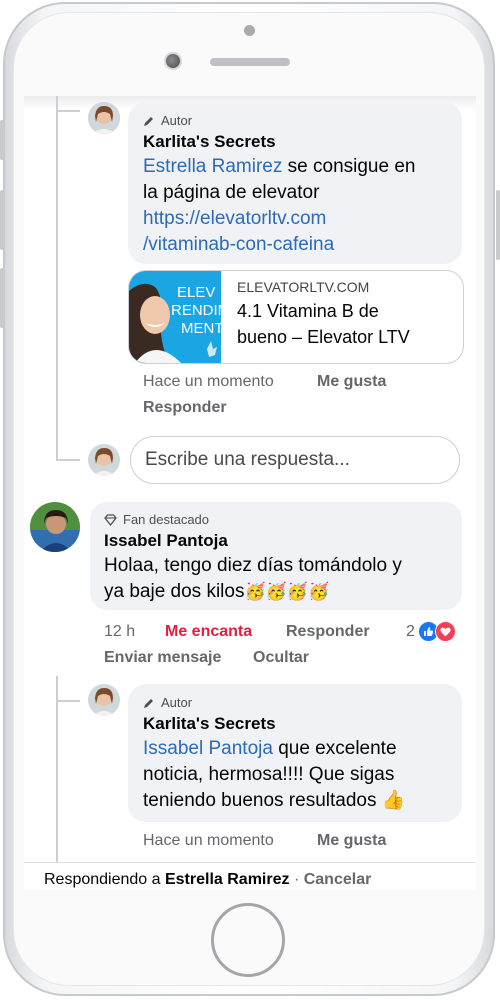 This screenshot has width=500, height=1000. Describe the element at coordinates (201, 328) in the screenshot. I see `thumb-text: MENT` at that location.